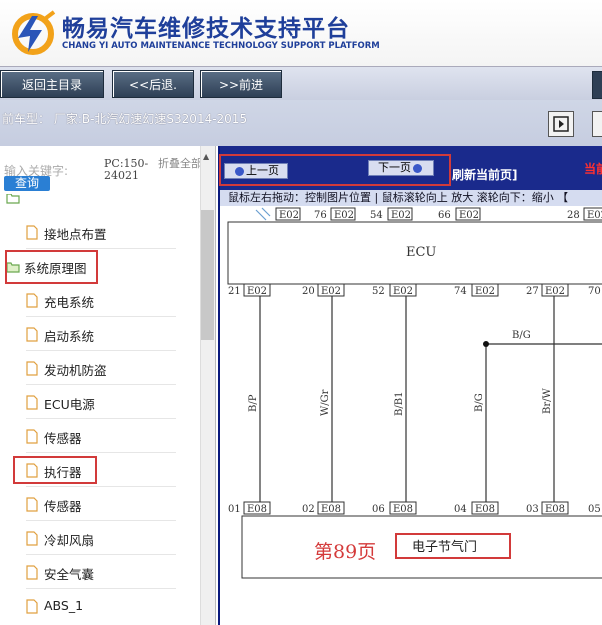  I want to click on tree-item-immobilizer: 发动机防盗, so click(101, 368).